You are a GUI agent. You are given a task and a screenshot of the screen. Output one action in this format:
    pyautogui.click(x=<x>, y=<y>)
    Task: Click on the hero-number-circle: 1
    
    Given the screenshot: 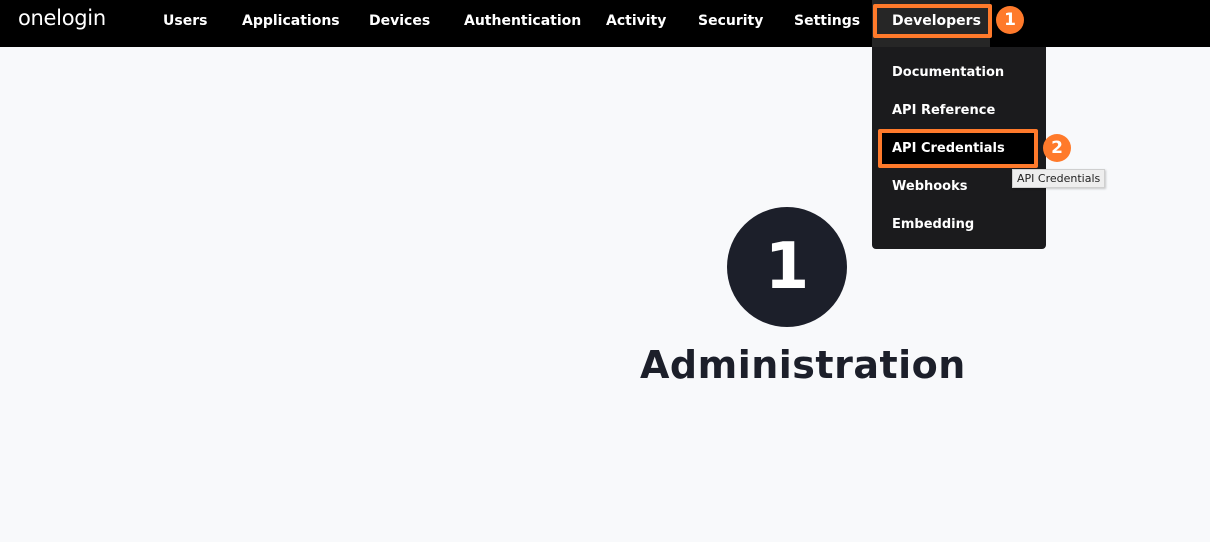 What is the action you would take?
    pyautogui.click(x=787, y=267)
    